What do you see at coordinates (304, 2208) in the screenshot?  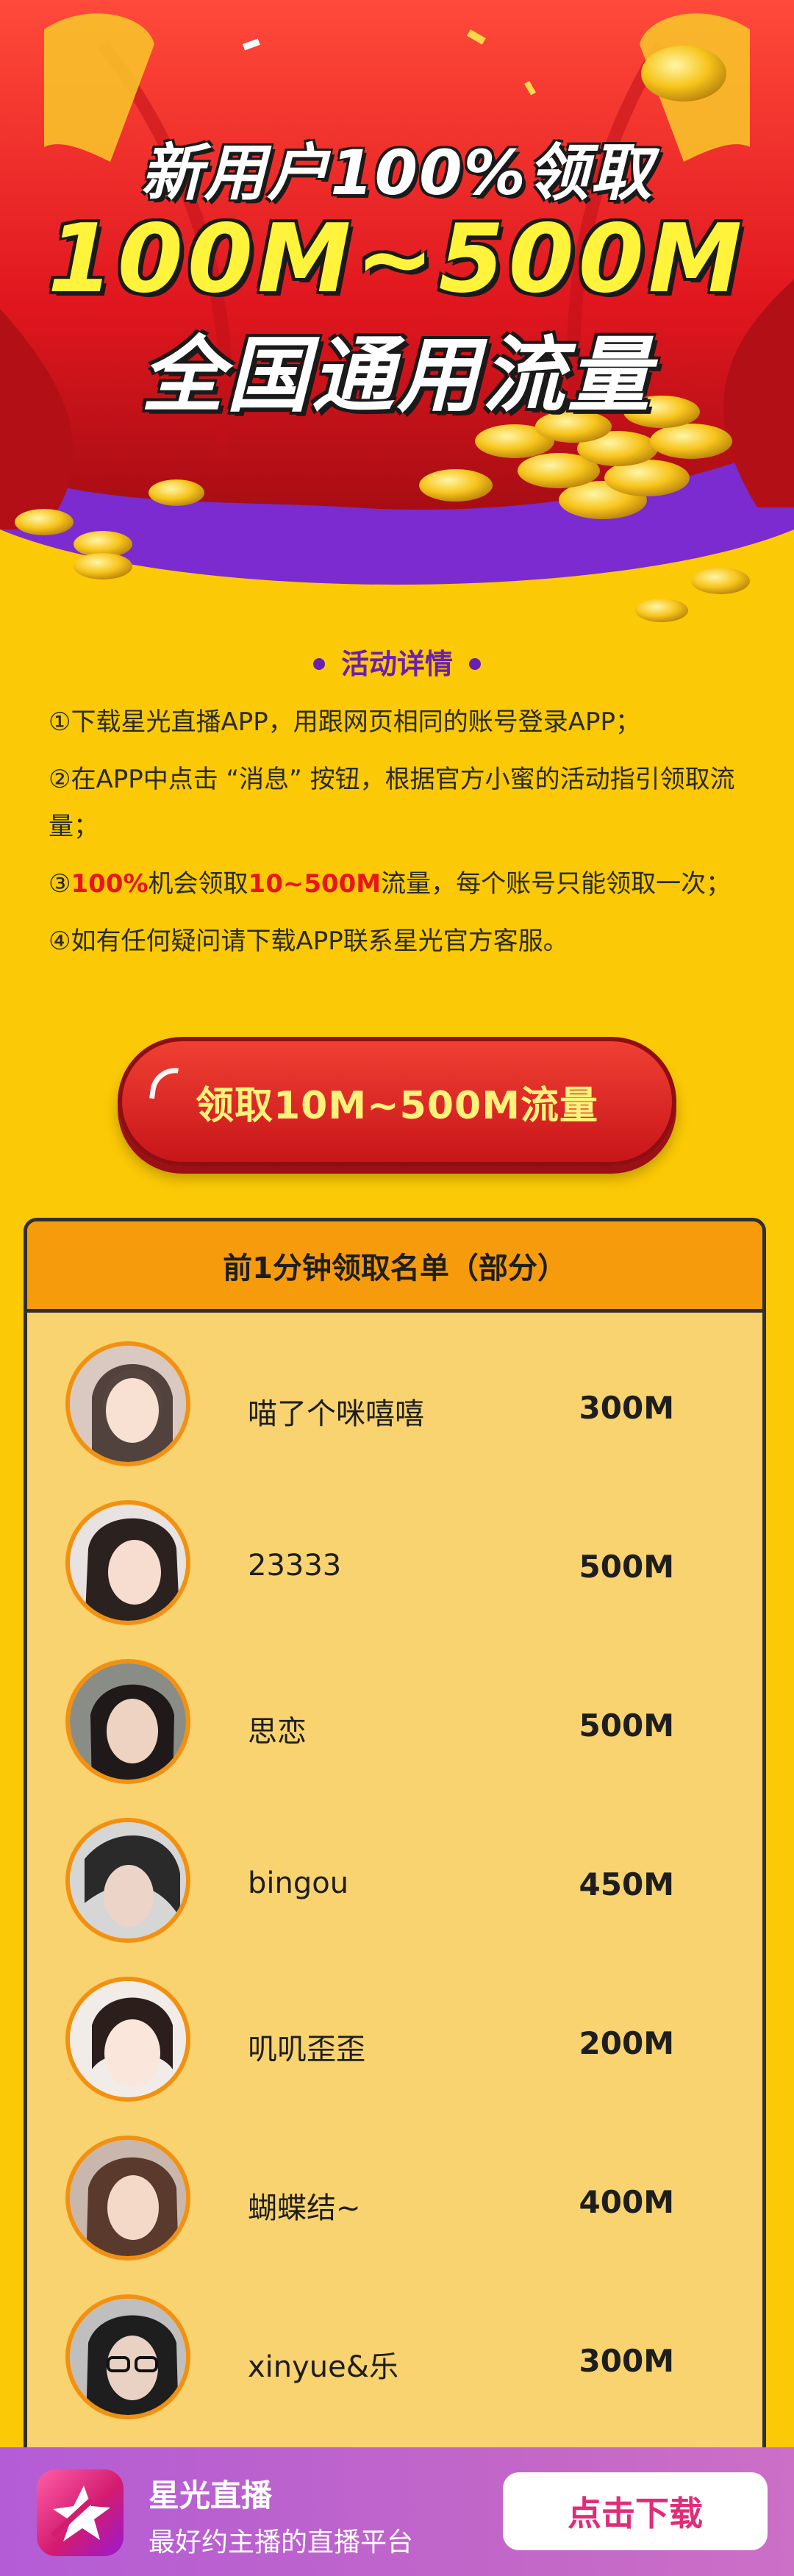 I see `winner-name: 蝴蝶结~` at bounding box center [304, 2208].